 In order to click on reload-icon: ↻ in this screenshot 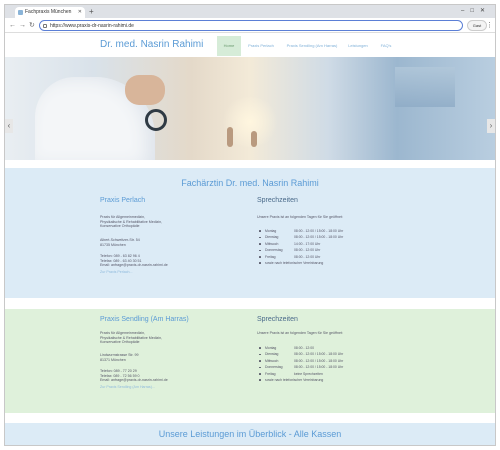, I will do `click(32, 25)`.